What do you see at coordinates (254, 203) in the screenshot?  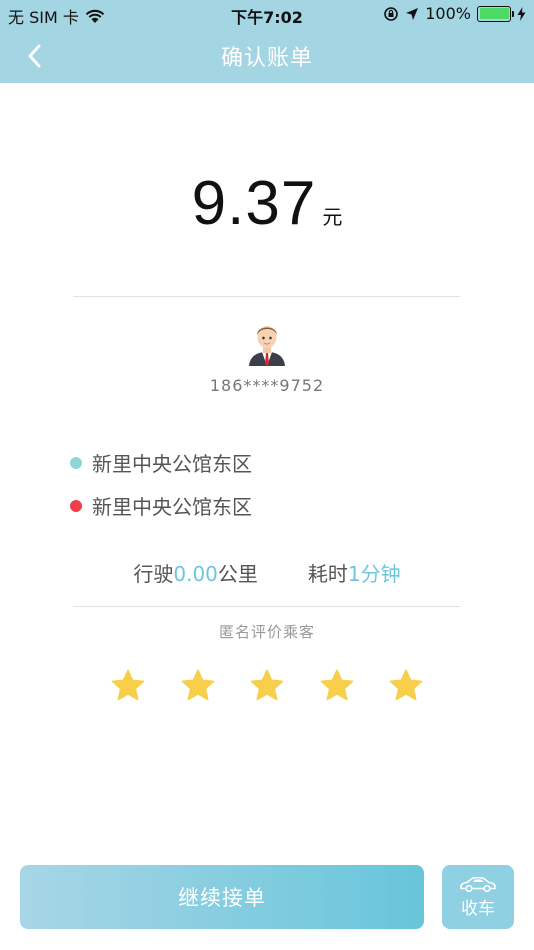 I see `amount-value: 9.37` at bounding box center [254, 203].